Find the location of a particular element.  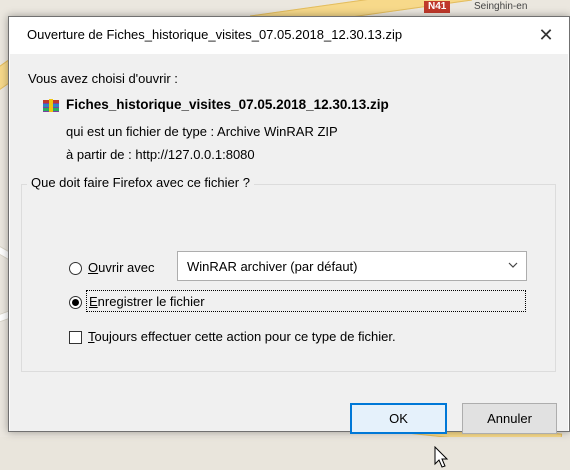

place-label: Seinghin-en is located at coordinates (501, 6).